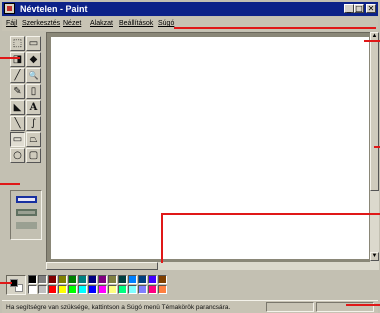 This screenshot has width=380, height=313. What do you see at coordinates (11, 24) in the screenshot?
I see `menu-file: Fájl` at bounding box center [11, 24].